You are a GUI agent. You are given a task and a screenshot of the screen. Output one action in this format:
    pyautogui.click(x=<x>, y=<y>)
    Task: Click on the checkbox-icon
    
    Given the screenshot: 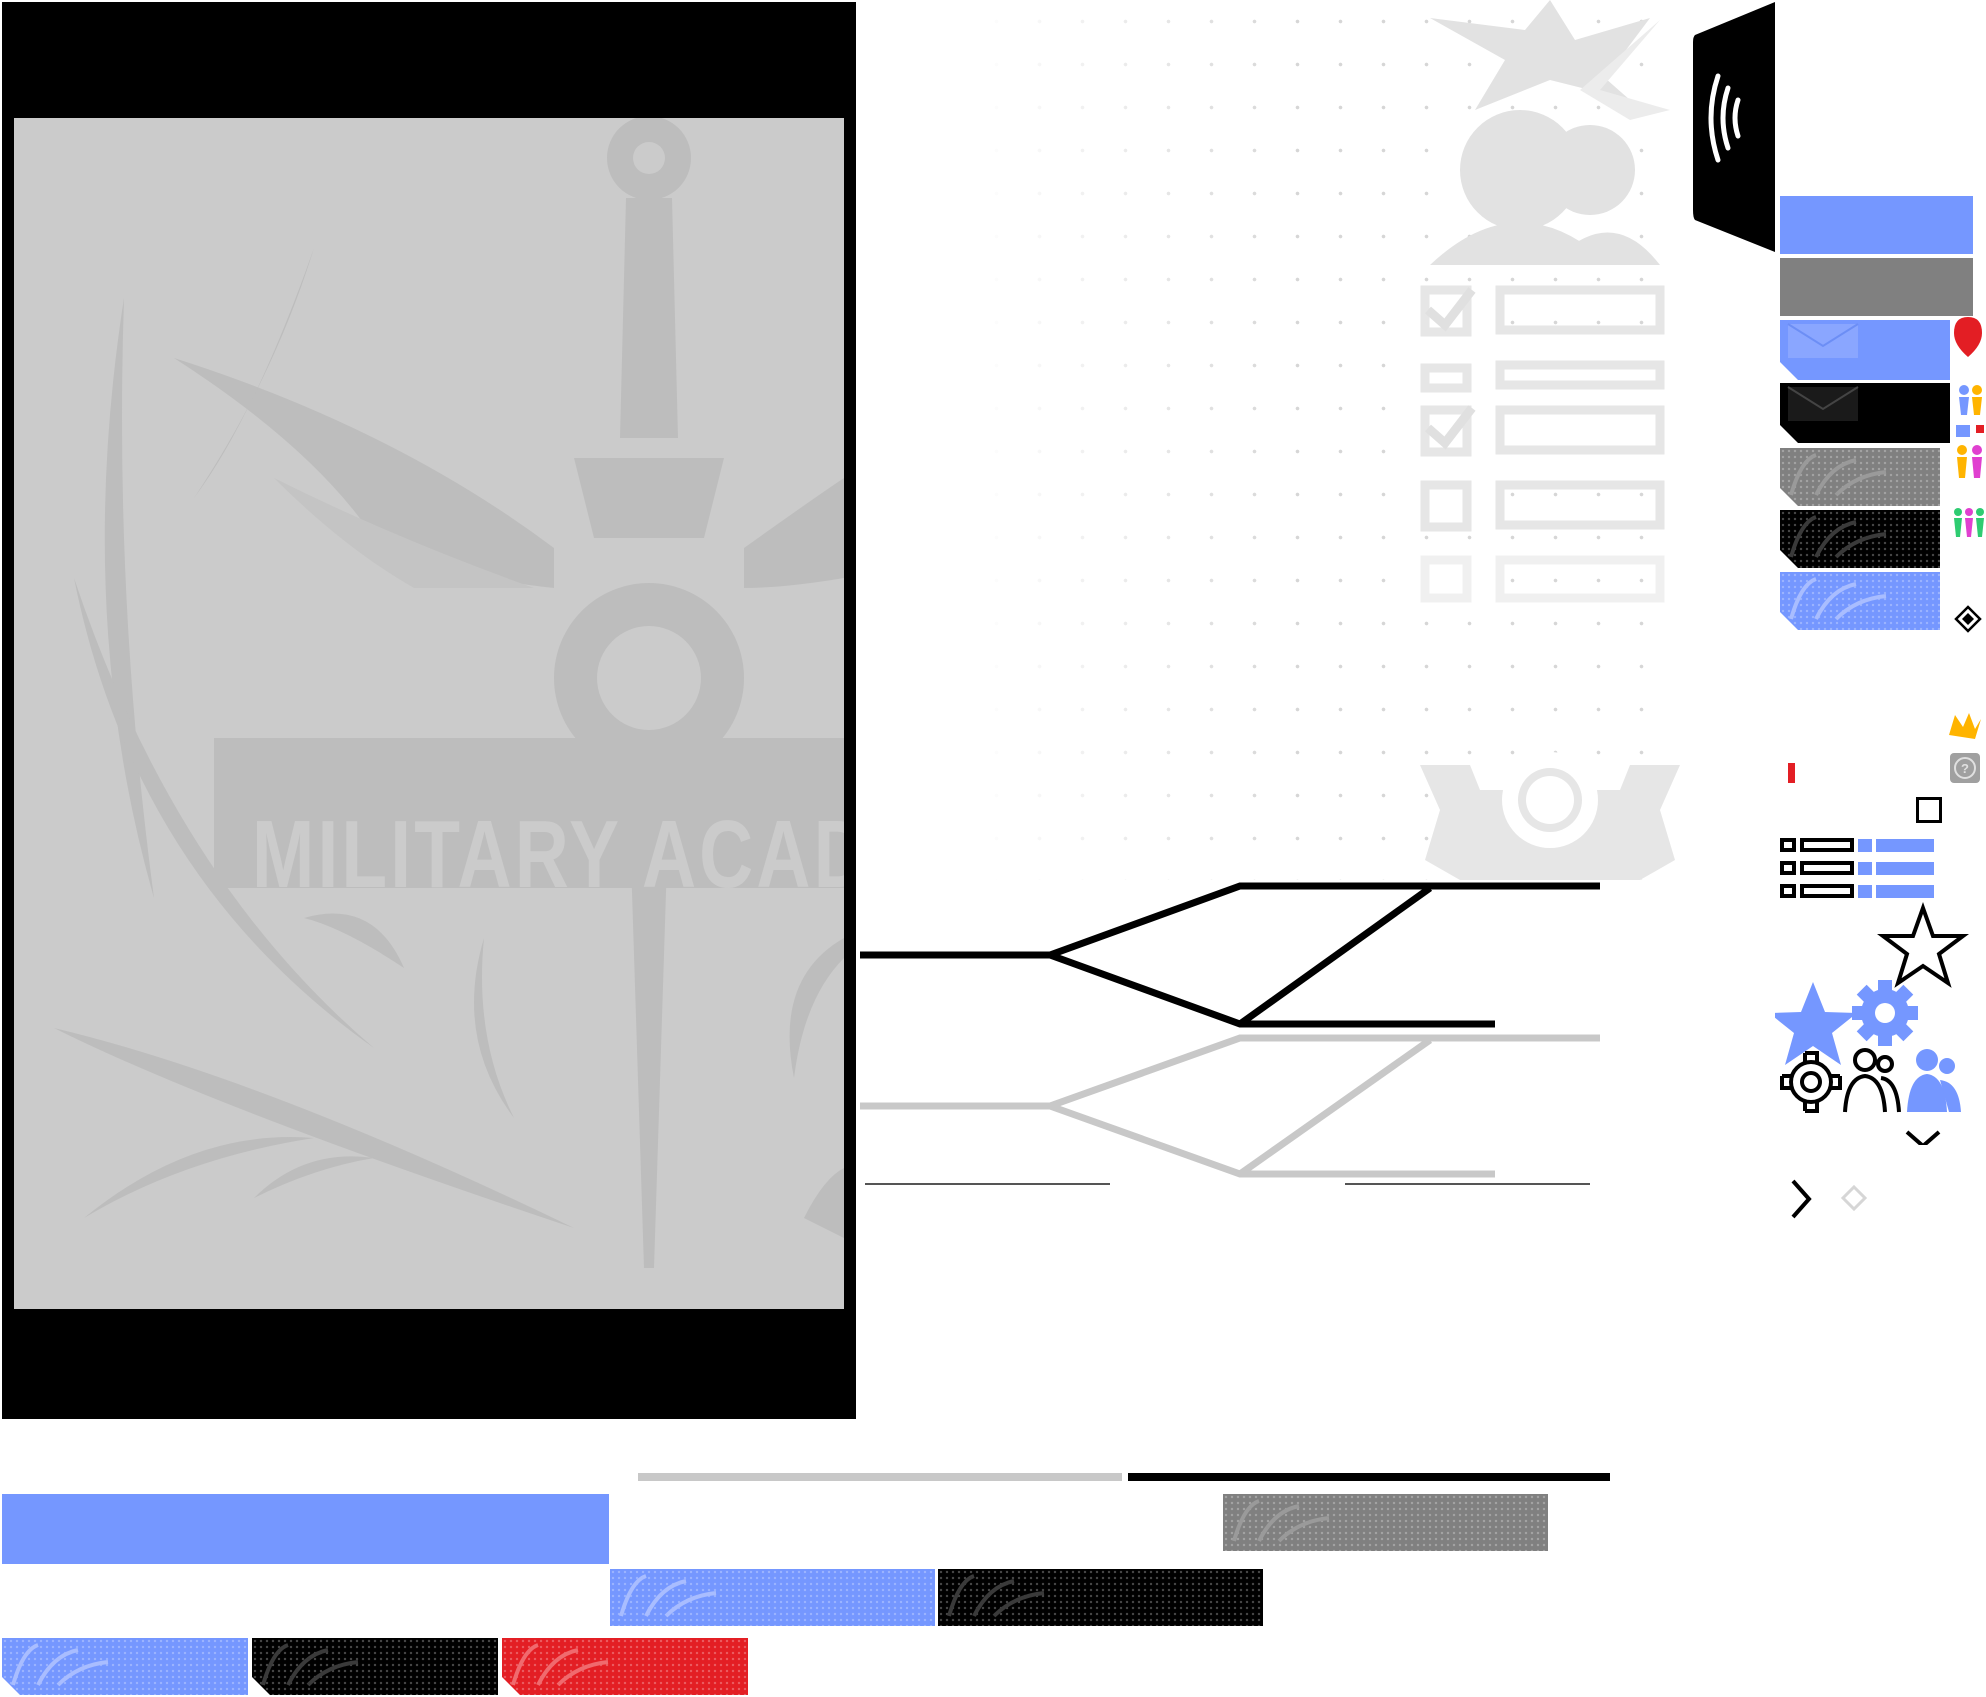 What is the action you would take?
    pyautogui.click(x=1929, y=810)
    